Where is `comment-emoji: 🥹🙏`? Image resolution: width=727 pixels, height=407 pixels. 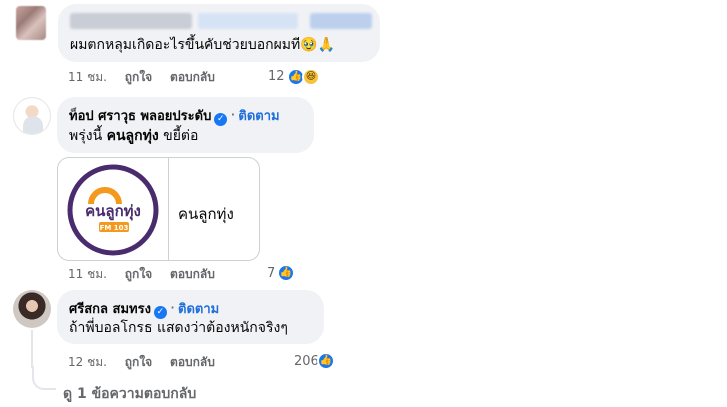 comment-emoji: 🥹🙏 is located at coordinates (318, 45).